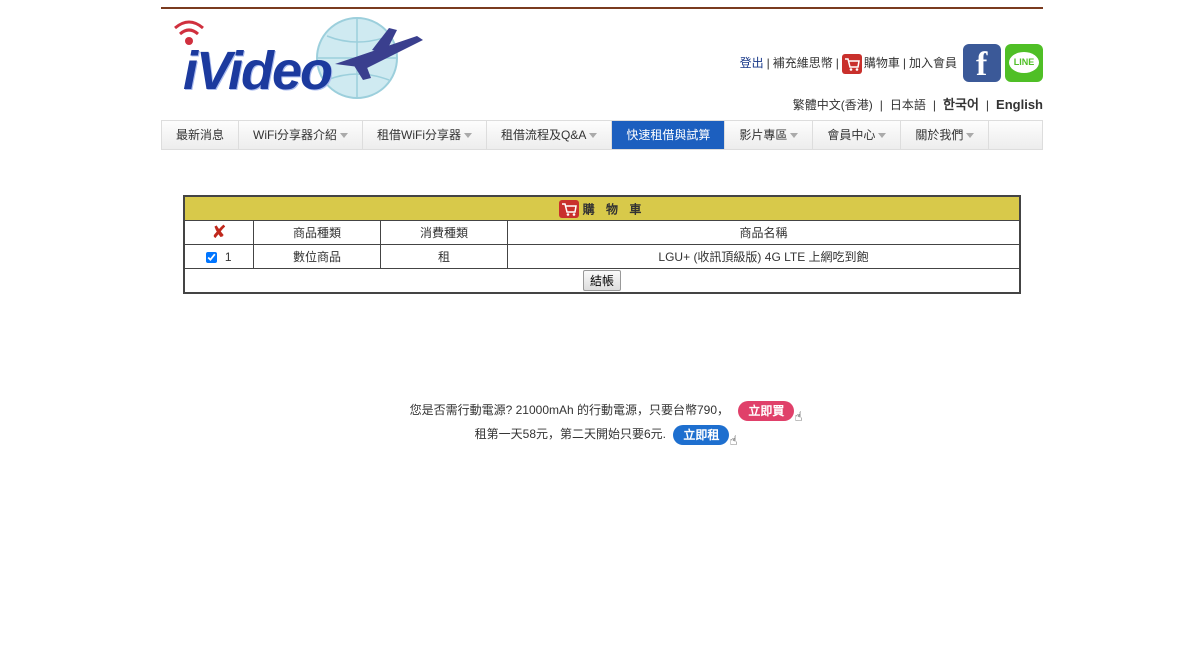  Describe the element at coordinates (301, 135) in the screenshot. I see `nav-wifi-intro: WiFi分享器介紹` at that location.